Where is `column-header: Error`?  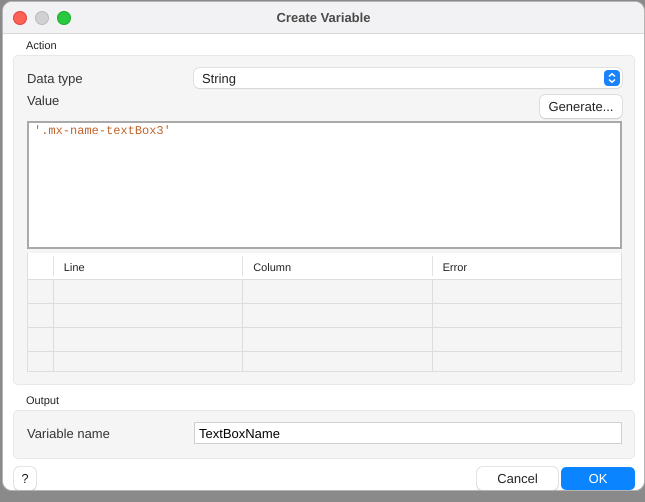
column-header: Error is located at coordinates (526, 266).